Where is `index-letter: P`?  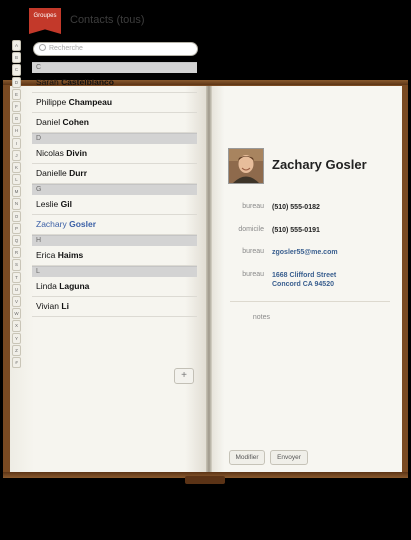 index-letter: P is located at coordinates (16, 228).